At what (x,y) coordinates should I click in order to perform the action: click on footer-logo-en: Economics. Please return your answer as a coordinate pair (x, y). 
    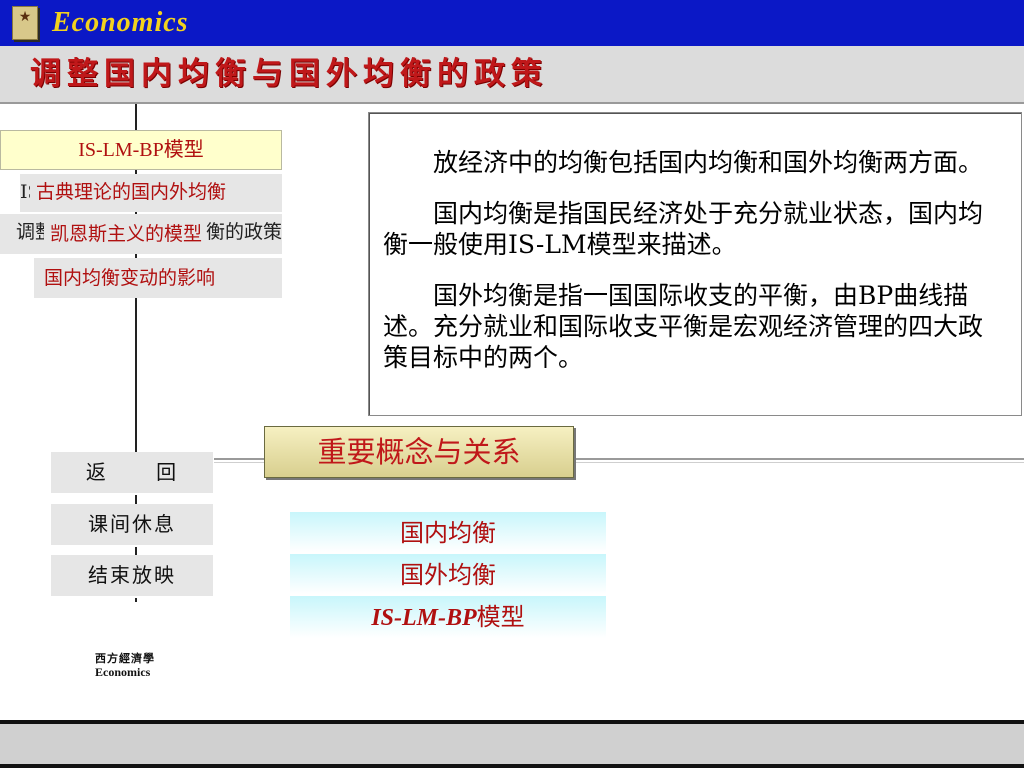
    Looking at the image, I should click on (123, 672).